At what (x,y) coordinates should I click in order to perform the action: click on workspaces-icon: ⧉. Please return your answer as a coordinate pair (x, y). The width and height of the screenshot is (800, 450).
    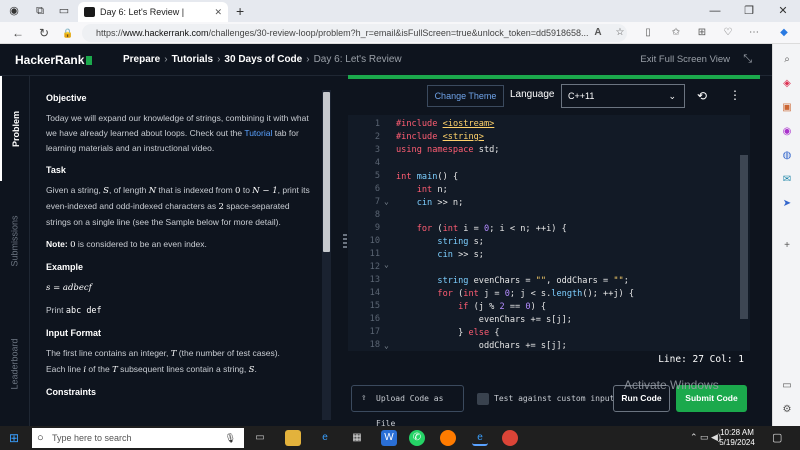
    Looking at the image, I should click on (40, 11).